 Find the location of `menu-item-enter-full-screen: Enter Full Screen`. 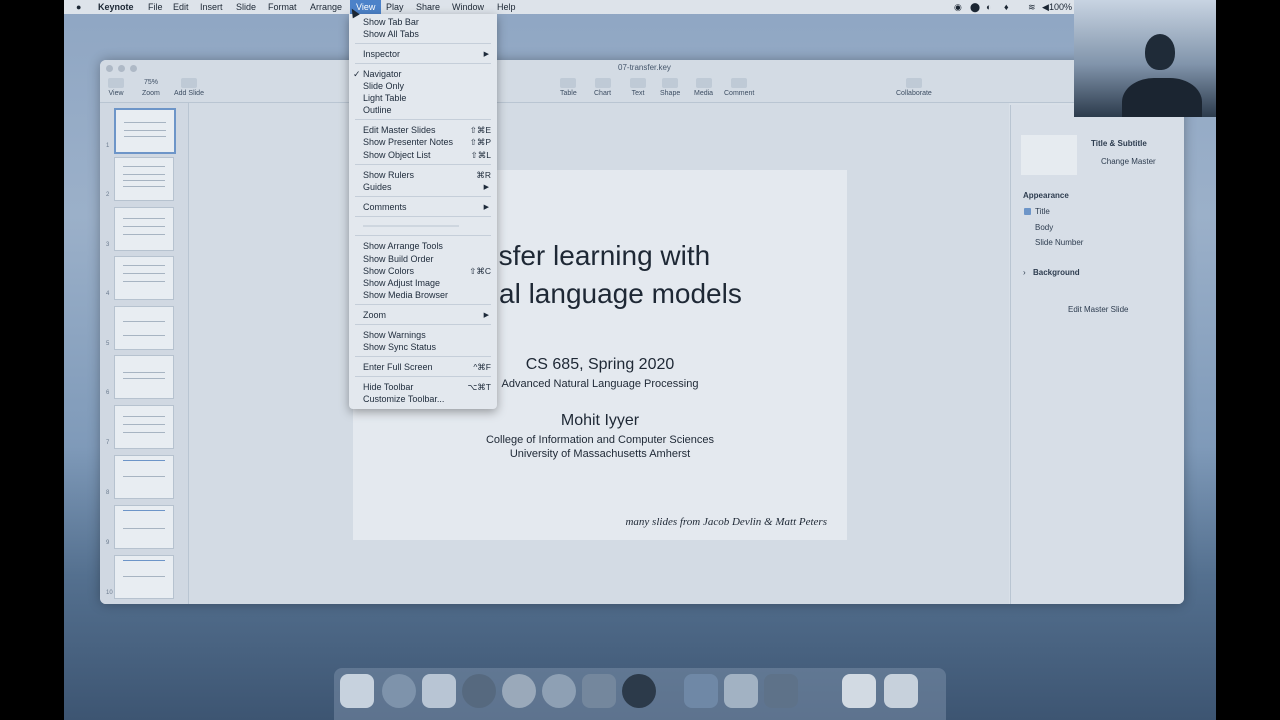

menu-item-enter-full-screen: Enter Full Screen is located at coordinates (398, 367).